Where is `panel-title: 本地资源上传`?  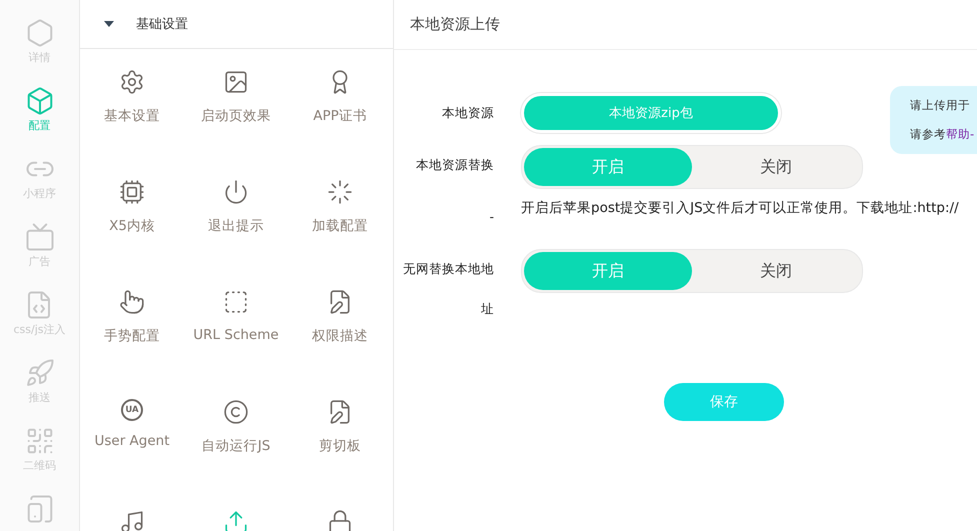 panel-title: 本地资源上传 is located at coordinates (685, 25).